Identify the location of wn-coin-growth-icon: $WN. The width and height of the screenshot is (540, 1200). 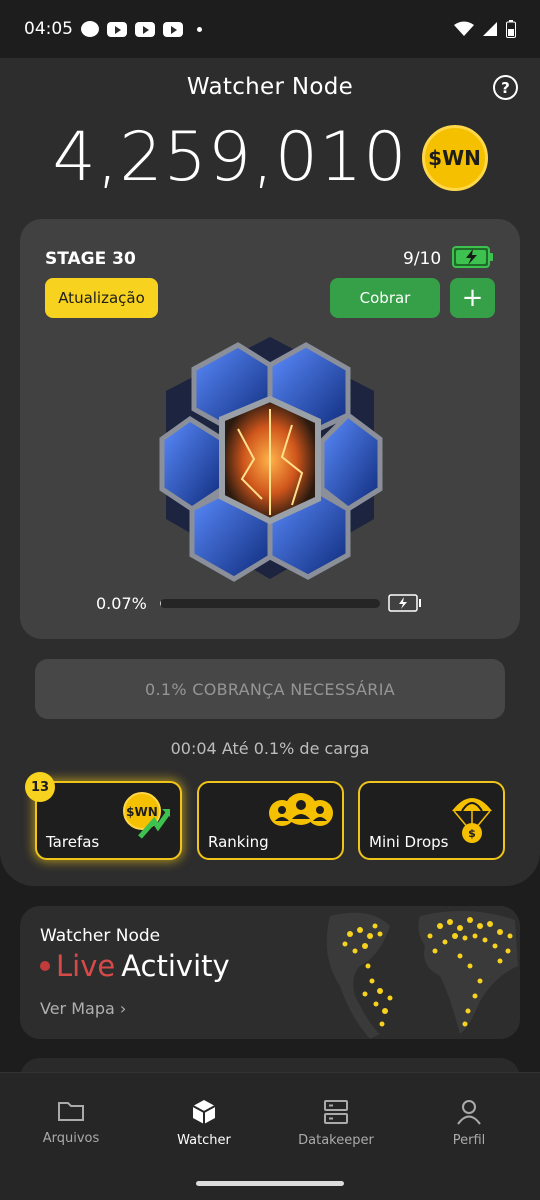
(147, 815).